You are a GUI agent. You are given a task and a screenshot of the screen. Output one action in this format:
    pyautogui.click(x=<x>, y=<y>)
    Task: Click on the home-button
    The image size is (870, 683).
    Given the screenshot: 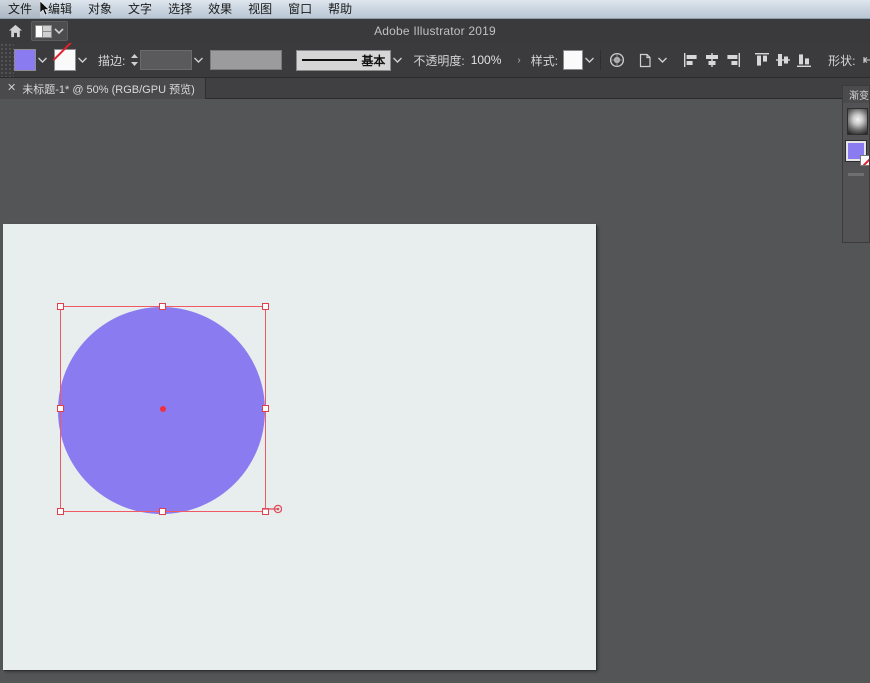 What is the action you would take?
    pyautogui.click(x=15, y=31)
    